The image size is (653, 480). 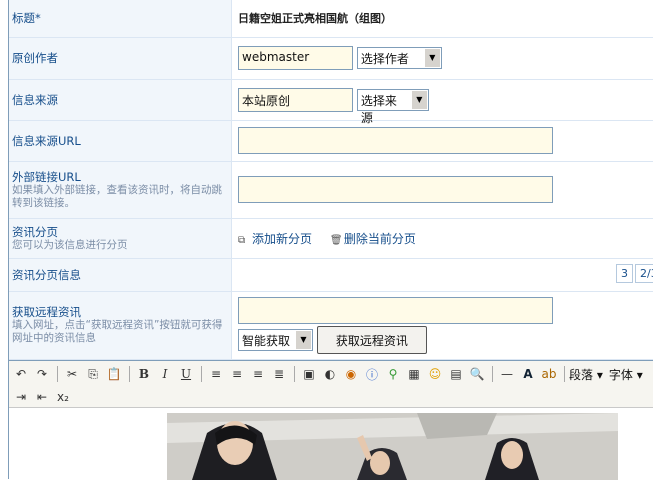 What do you see at coordinates (35, 231) in the screenshot?
I see `pagination-label: 资讯分页` at bounding box center [35, 231].